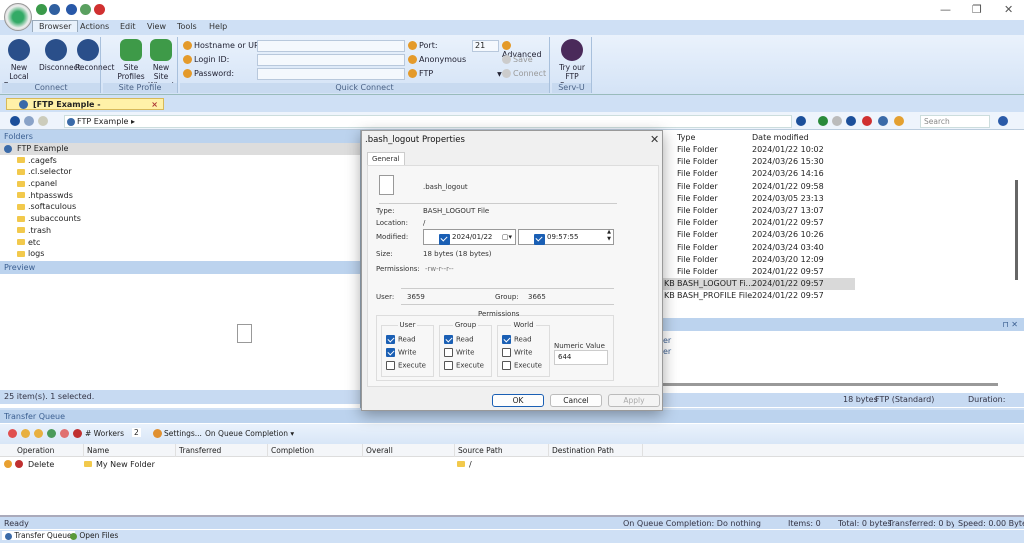  Describe the element at coordinates (759, 211) in the screenshot. I see `file-row: File Folder 2024/03/27 13:07` at that location.